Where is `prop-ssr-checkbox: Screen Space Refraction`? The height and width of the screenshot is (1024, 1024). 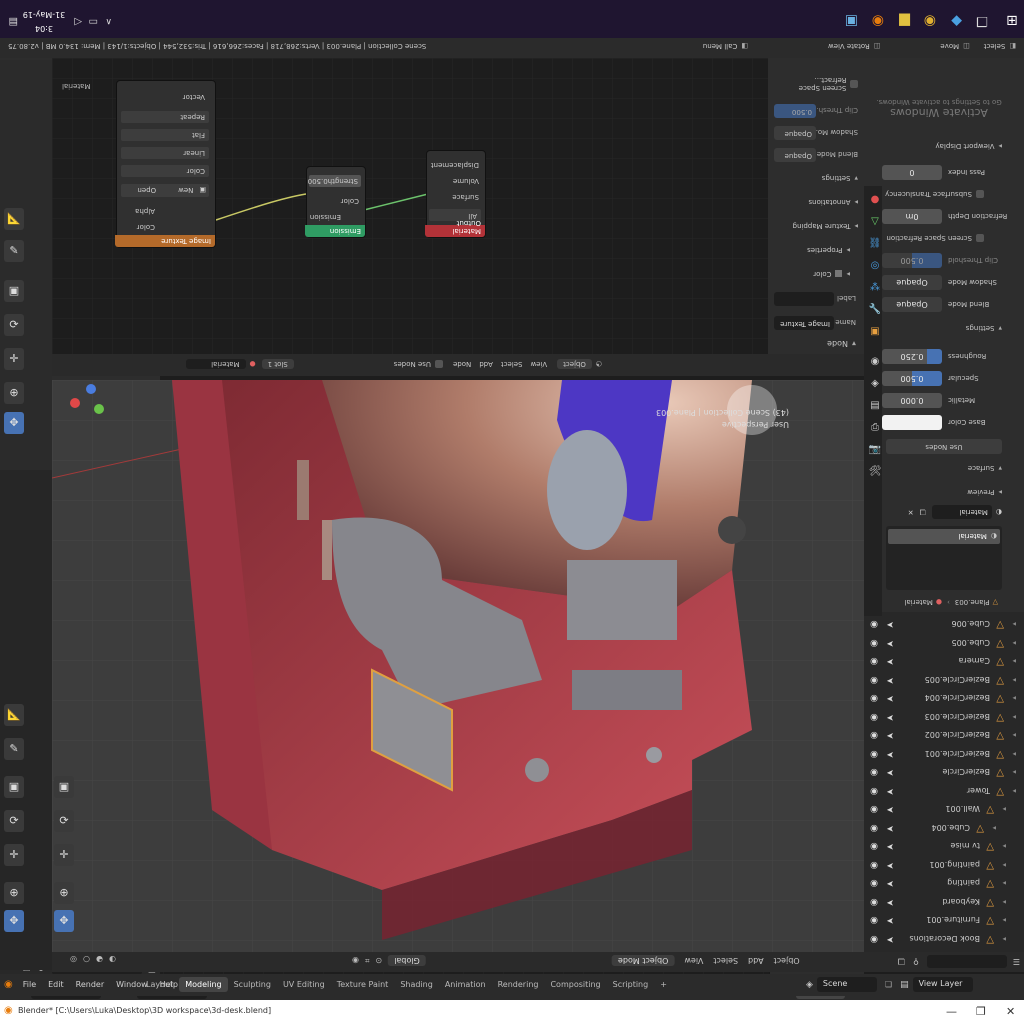
prop-ssr-checkbox: Screen Space Refraction is located at coordinates (935, 238).